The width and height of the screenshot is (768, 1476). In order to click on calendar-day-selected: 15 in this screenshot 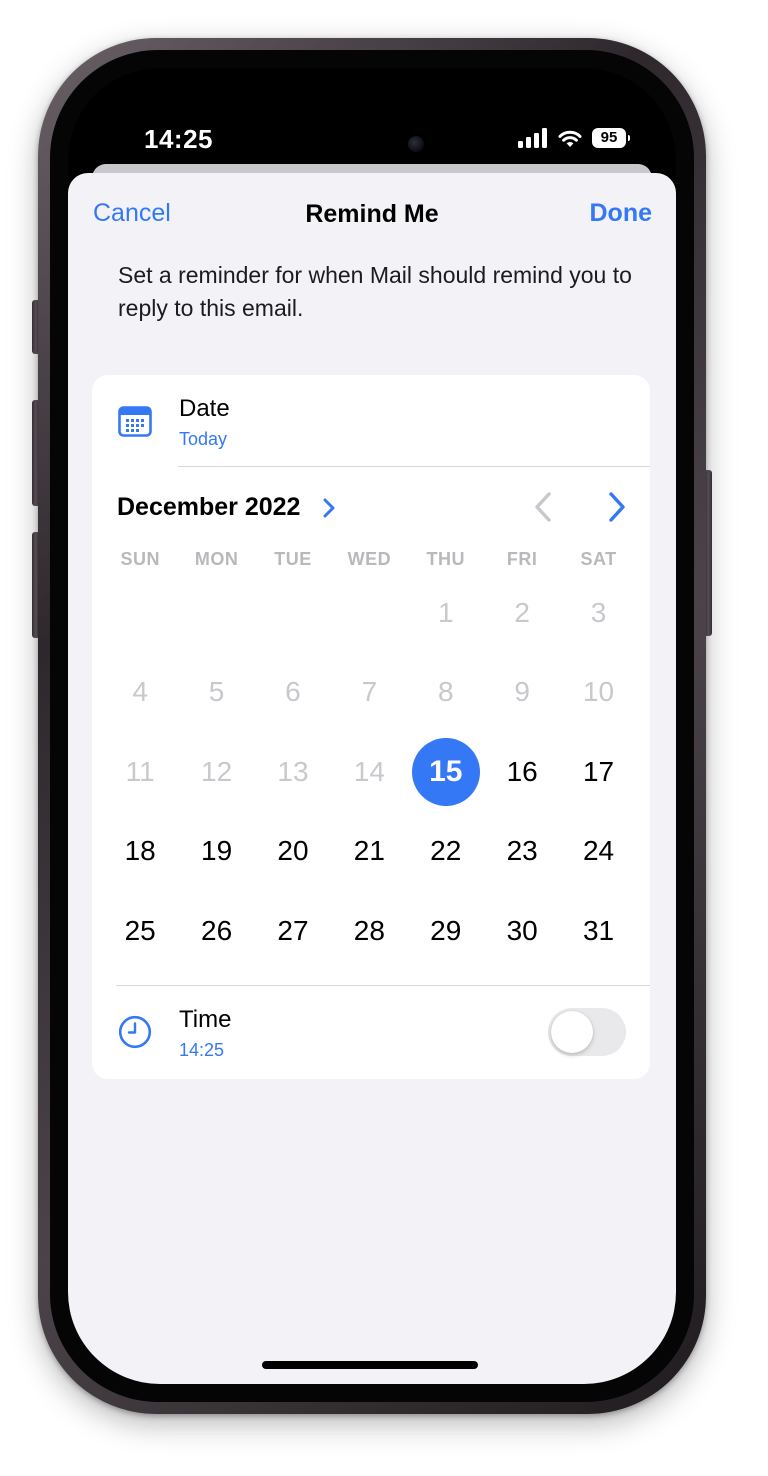, I will do `click(446, 772)`.